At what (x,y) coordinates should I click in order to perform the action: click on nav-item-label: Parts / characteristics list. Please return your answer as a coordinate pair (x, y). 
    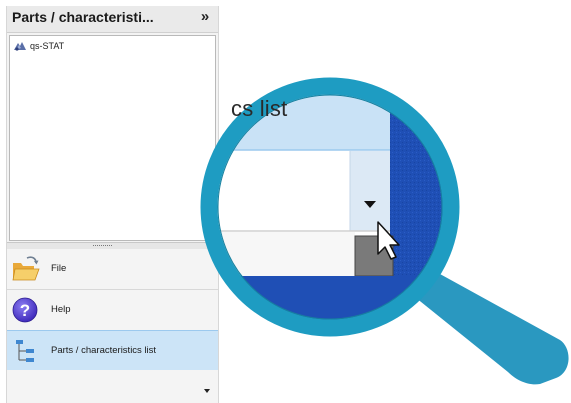
    Looking at the image, I should click on (104, 350).